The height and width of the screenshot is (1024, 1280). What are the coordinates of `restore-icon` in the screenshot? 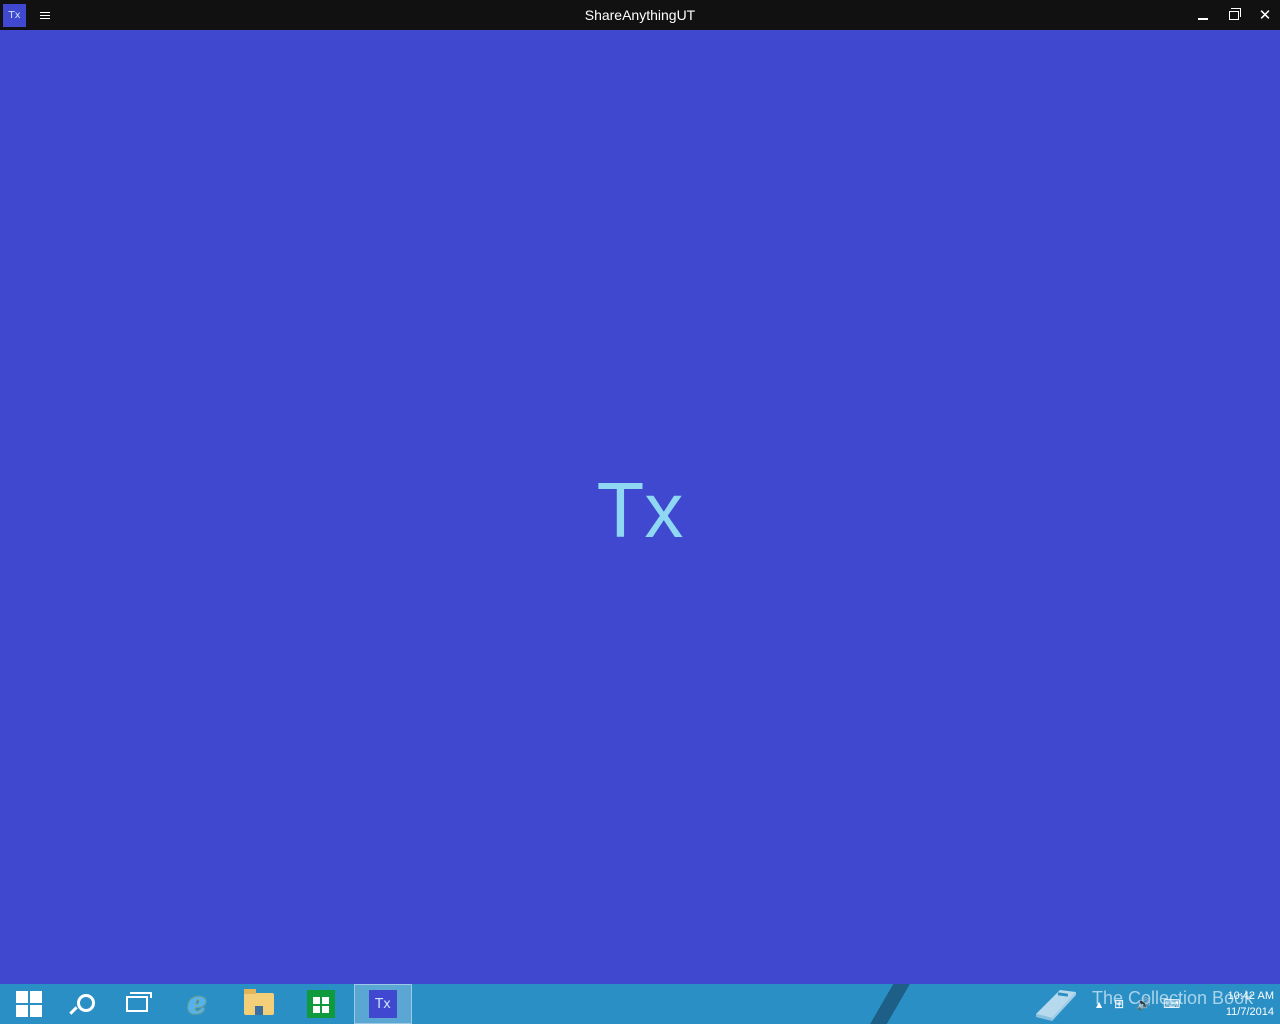 It's located at (1235, 13).